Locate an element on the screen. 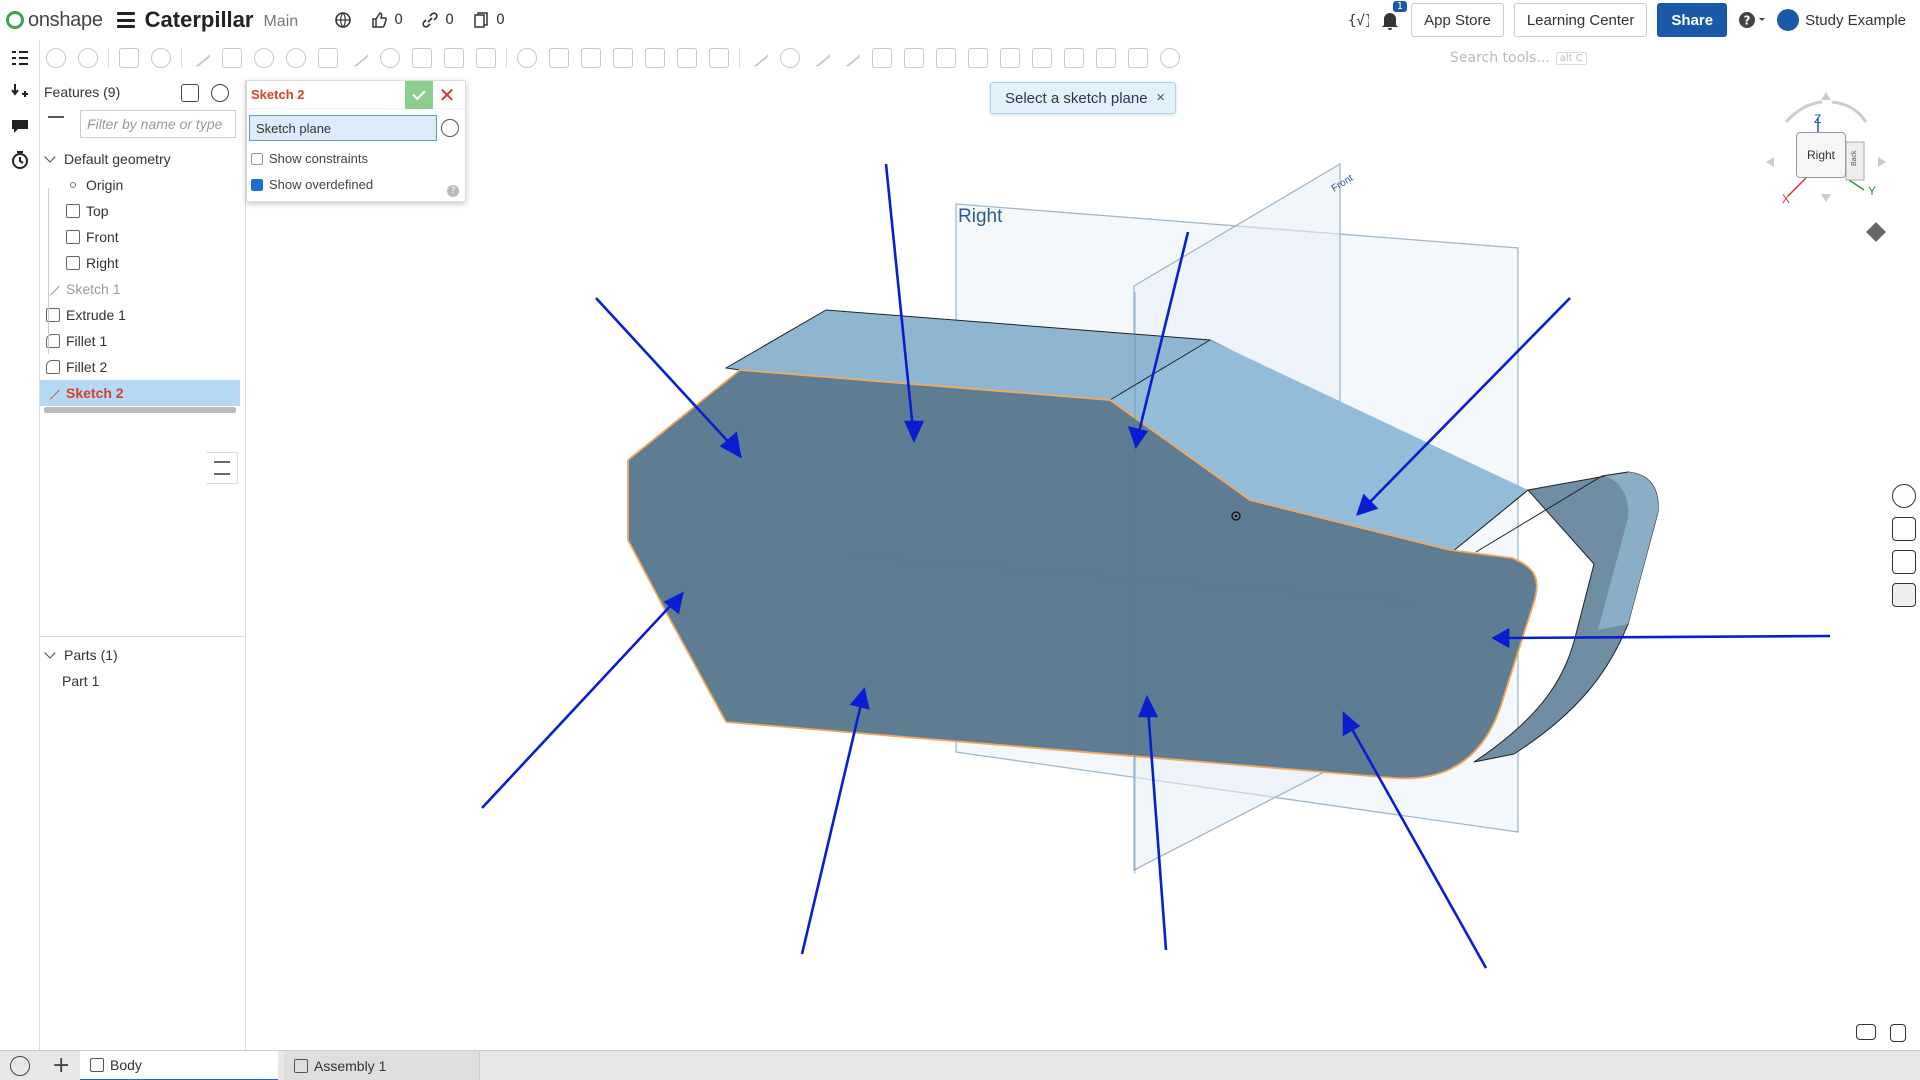 The image size is (1920, 1080). transform-icon is located at coordinates (719, 58).